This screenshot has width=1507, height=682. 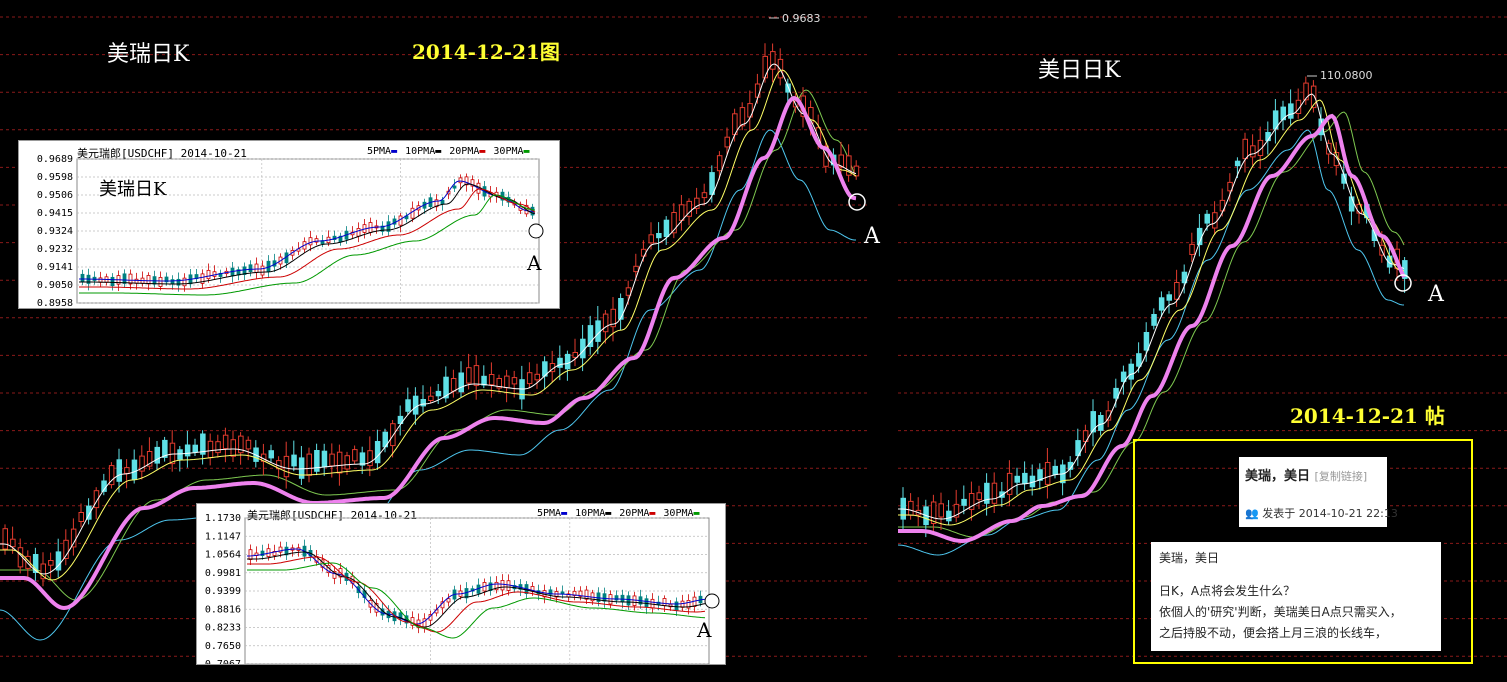 What do you see at coordinates (872, 236) in the screenshot?
I see `usdchf-point-a-label: A` at bounding box center [872, 236].